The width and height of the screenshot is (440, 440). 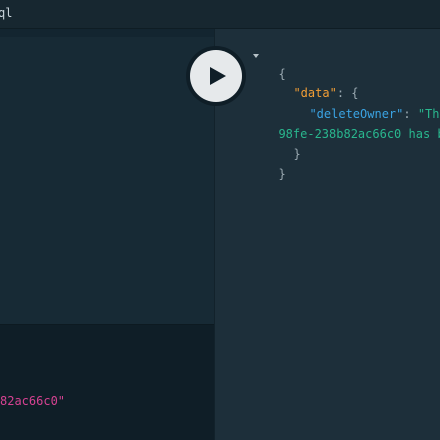 What do you see at coordinates (297, 154) in the screenshot?
I see `inner-brace-close: }` at bounding box center [297, 154].